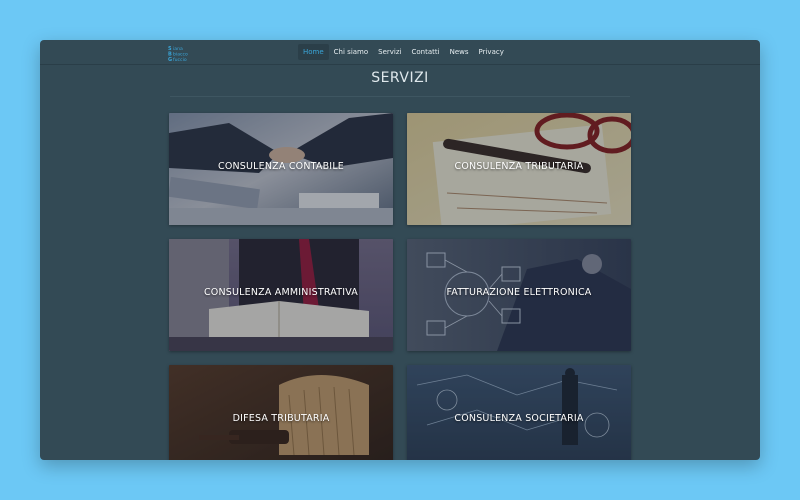 Image resolution: width=800 pixels, height=500 pixels. What do you see at coordinates (170, 59) in the screenshot?
I see `svg-text: G` at bounding box center [170, 59].